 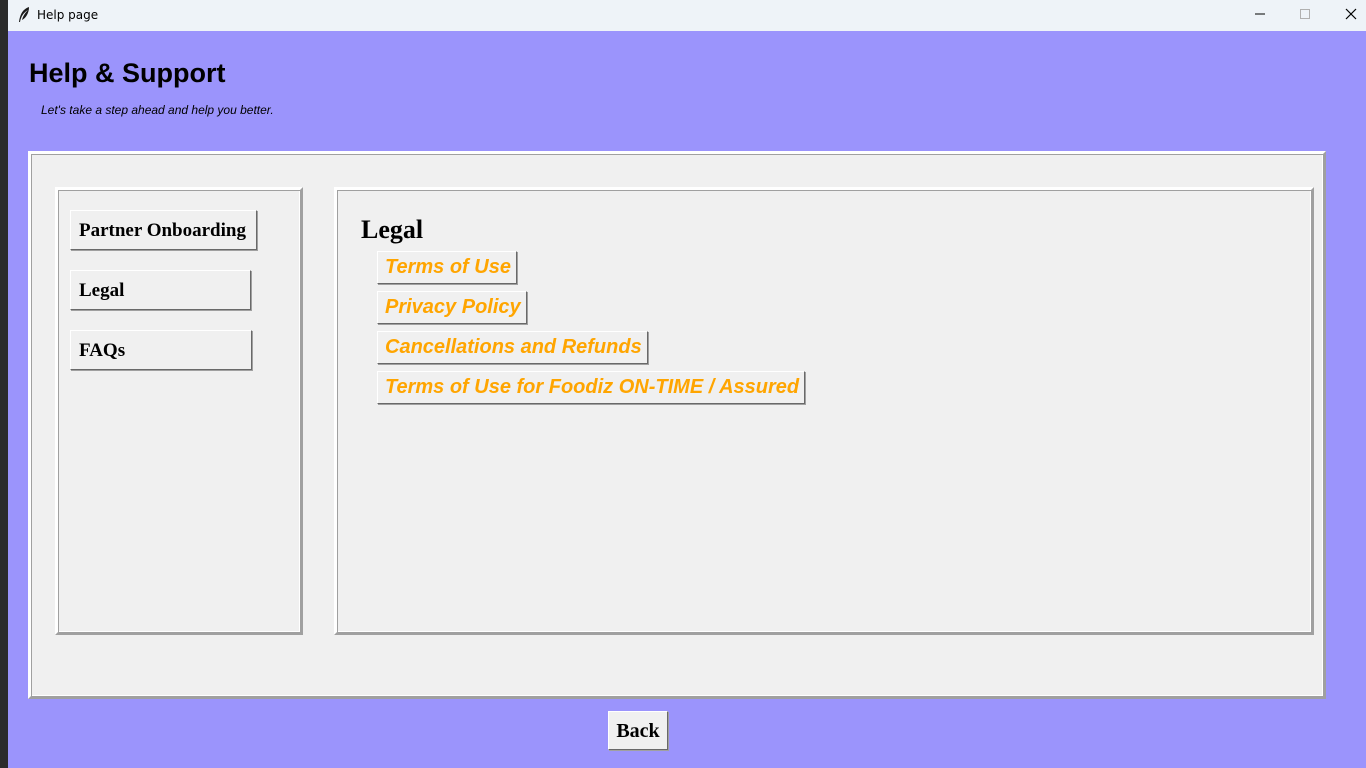 I want to click on close-icon, so click(x=1351, y=16).